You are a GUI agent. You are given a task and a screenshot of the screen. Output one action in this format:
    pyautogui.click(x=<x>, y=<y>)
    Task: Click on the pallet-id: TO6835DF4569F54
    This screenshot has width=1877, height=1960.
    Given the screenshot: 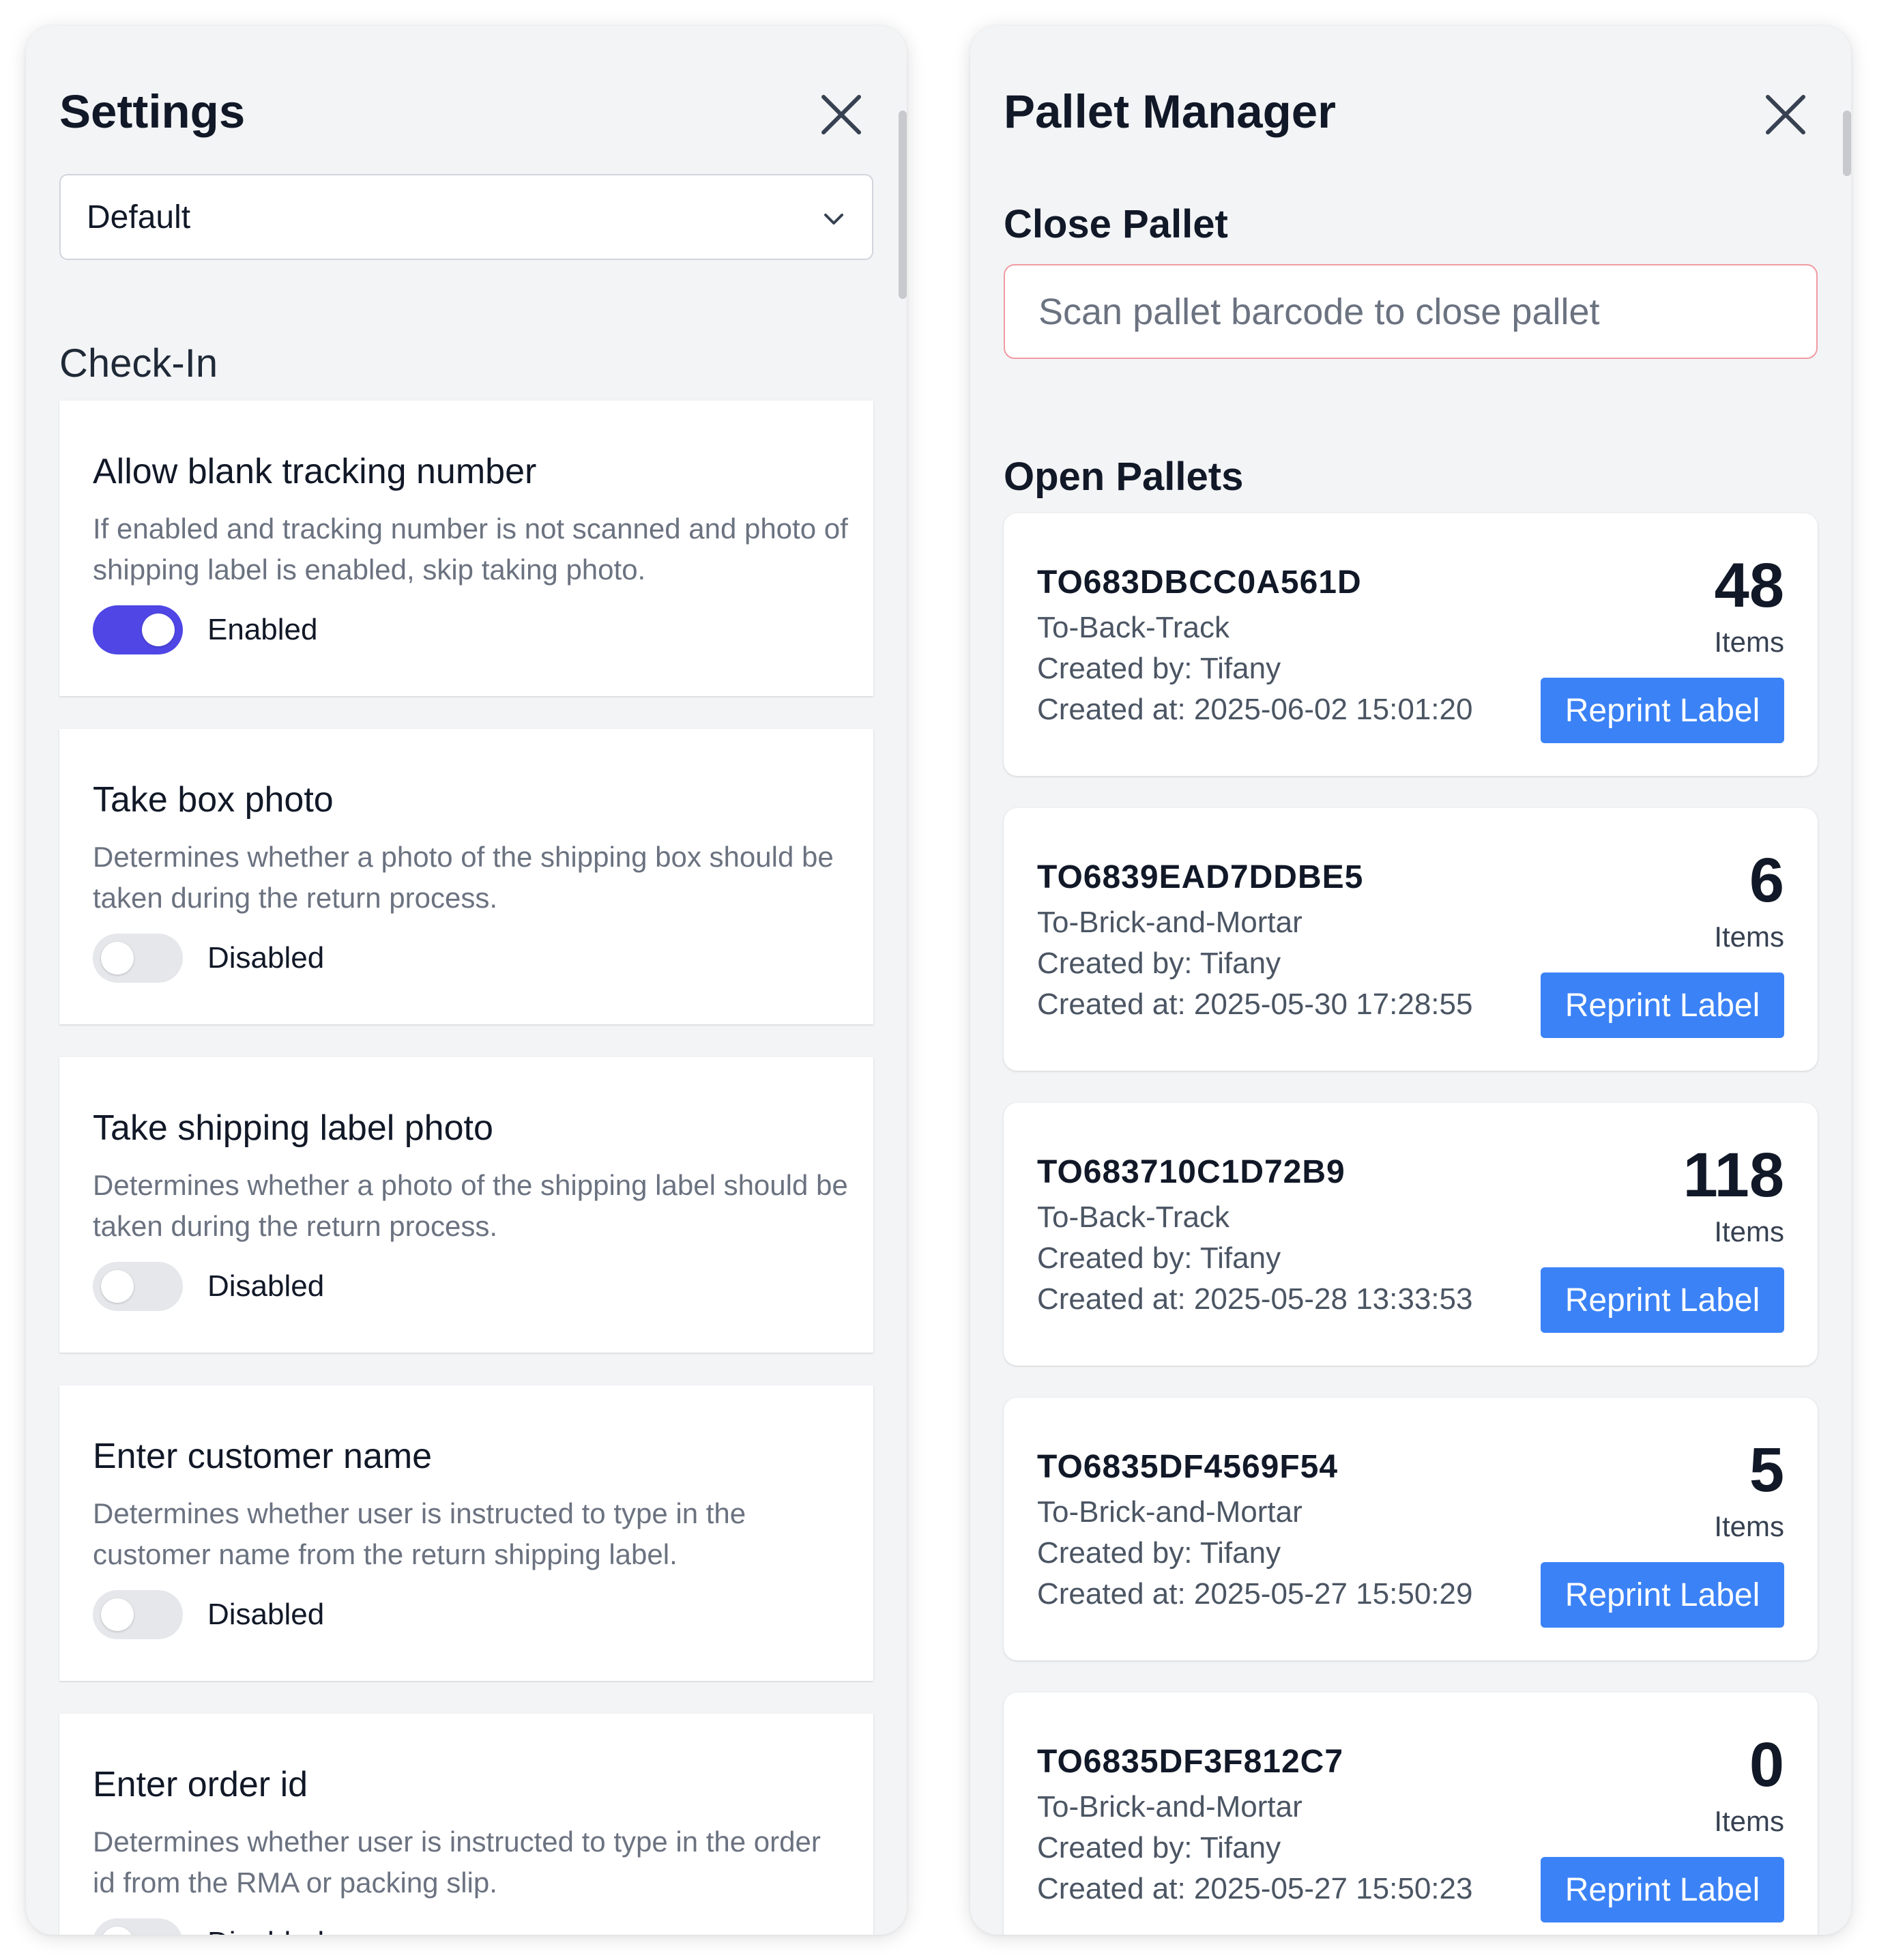 What is the action you would take?
    pyautogui.click(x=1188, y=1467)
    